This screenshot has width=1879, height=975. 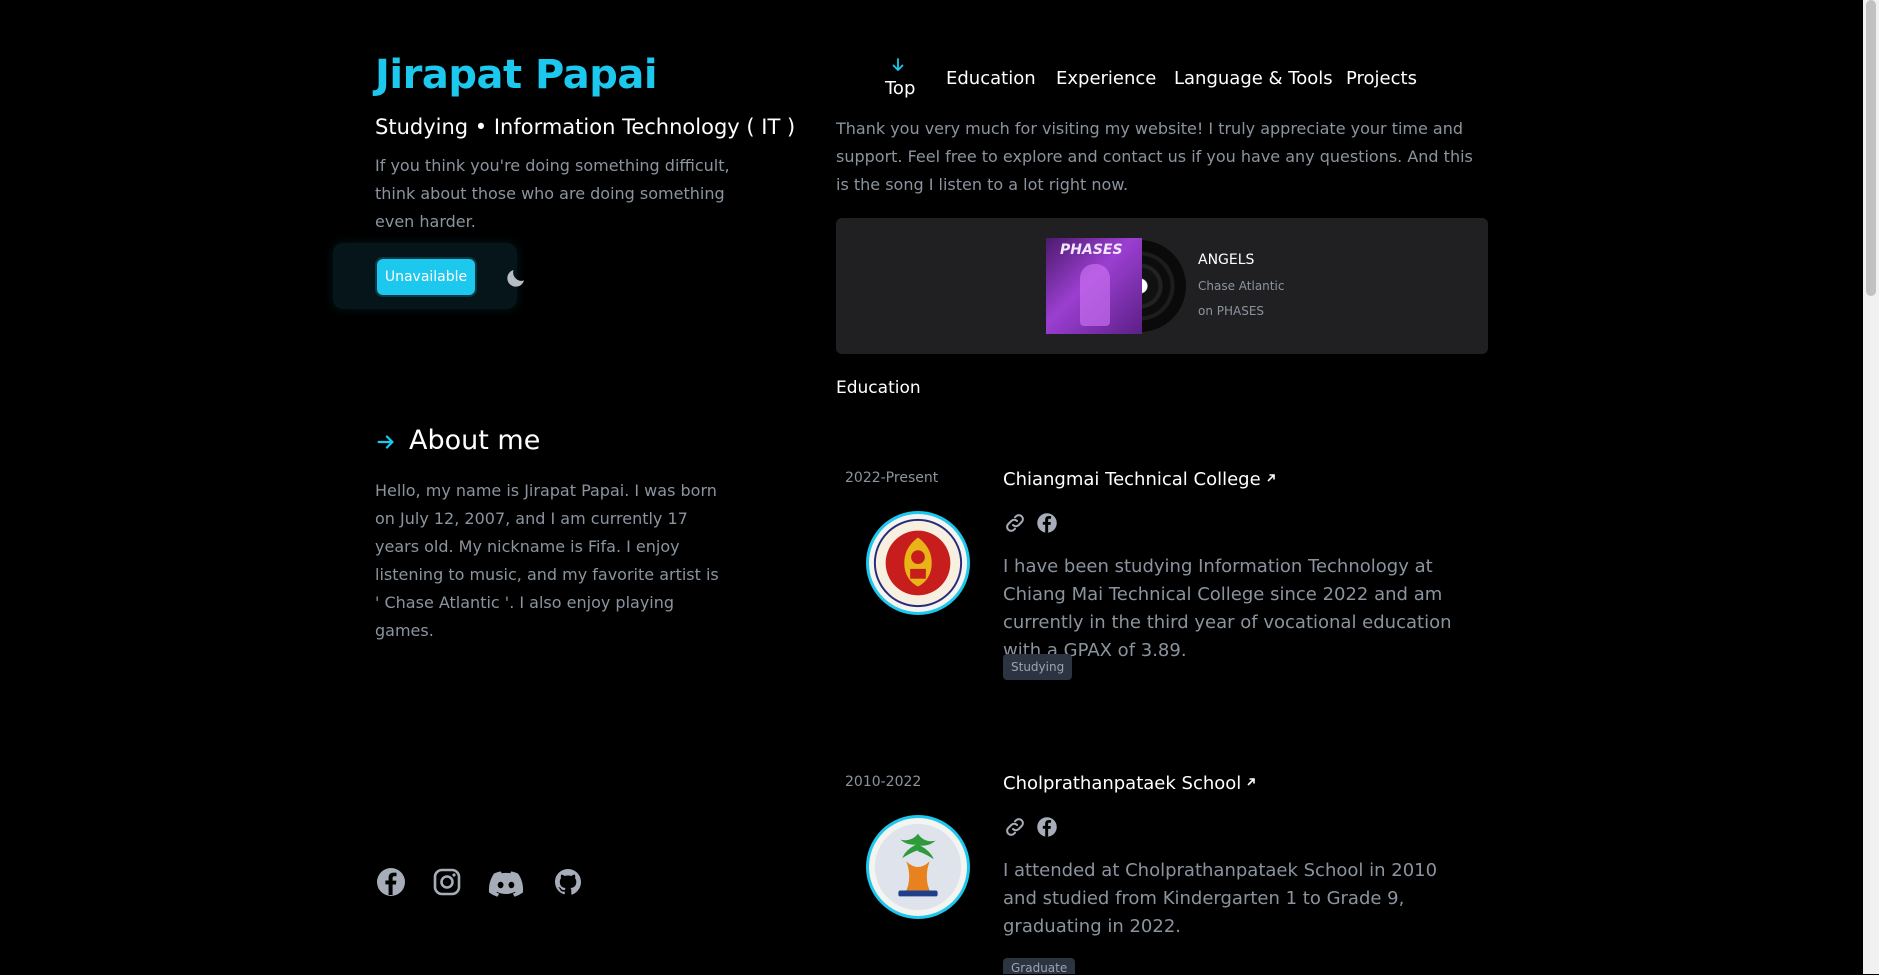 I want to click on album-cover-art, so click(x=1095, y=295).